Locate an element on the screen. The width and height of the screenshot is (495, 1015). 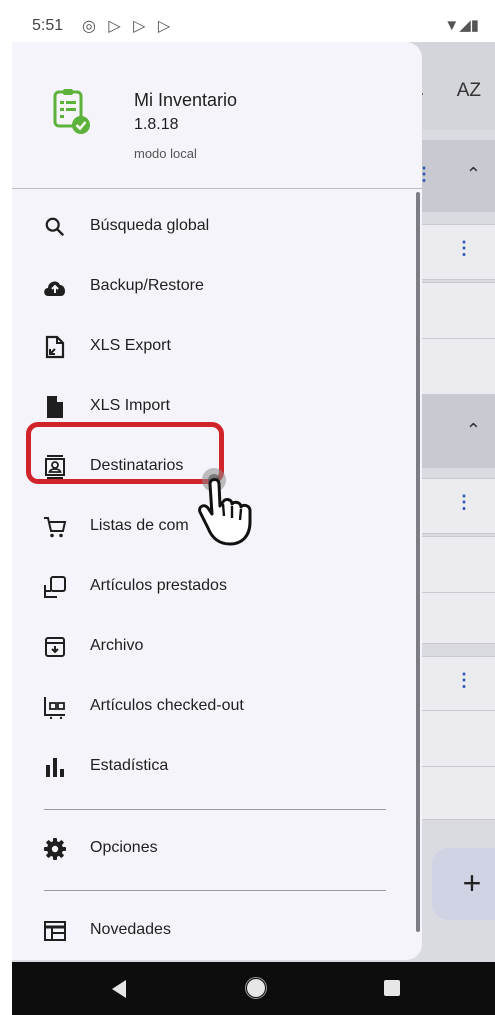
sort-az-button: AZ is located at coordinates (469, 91).